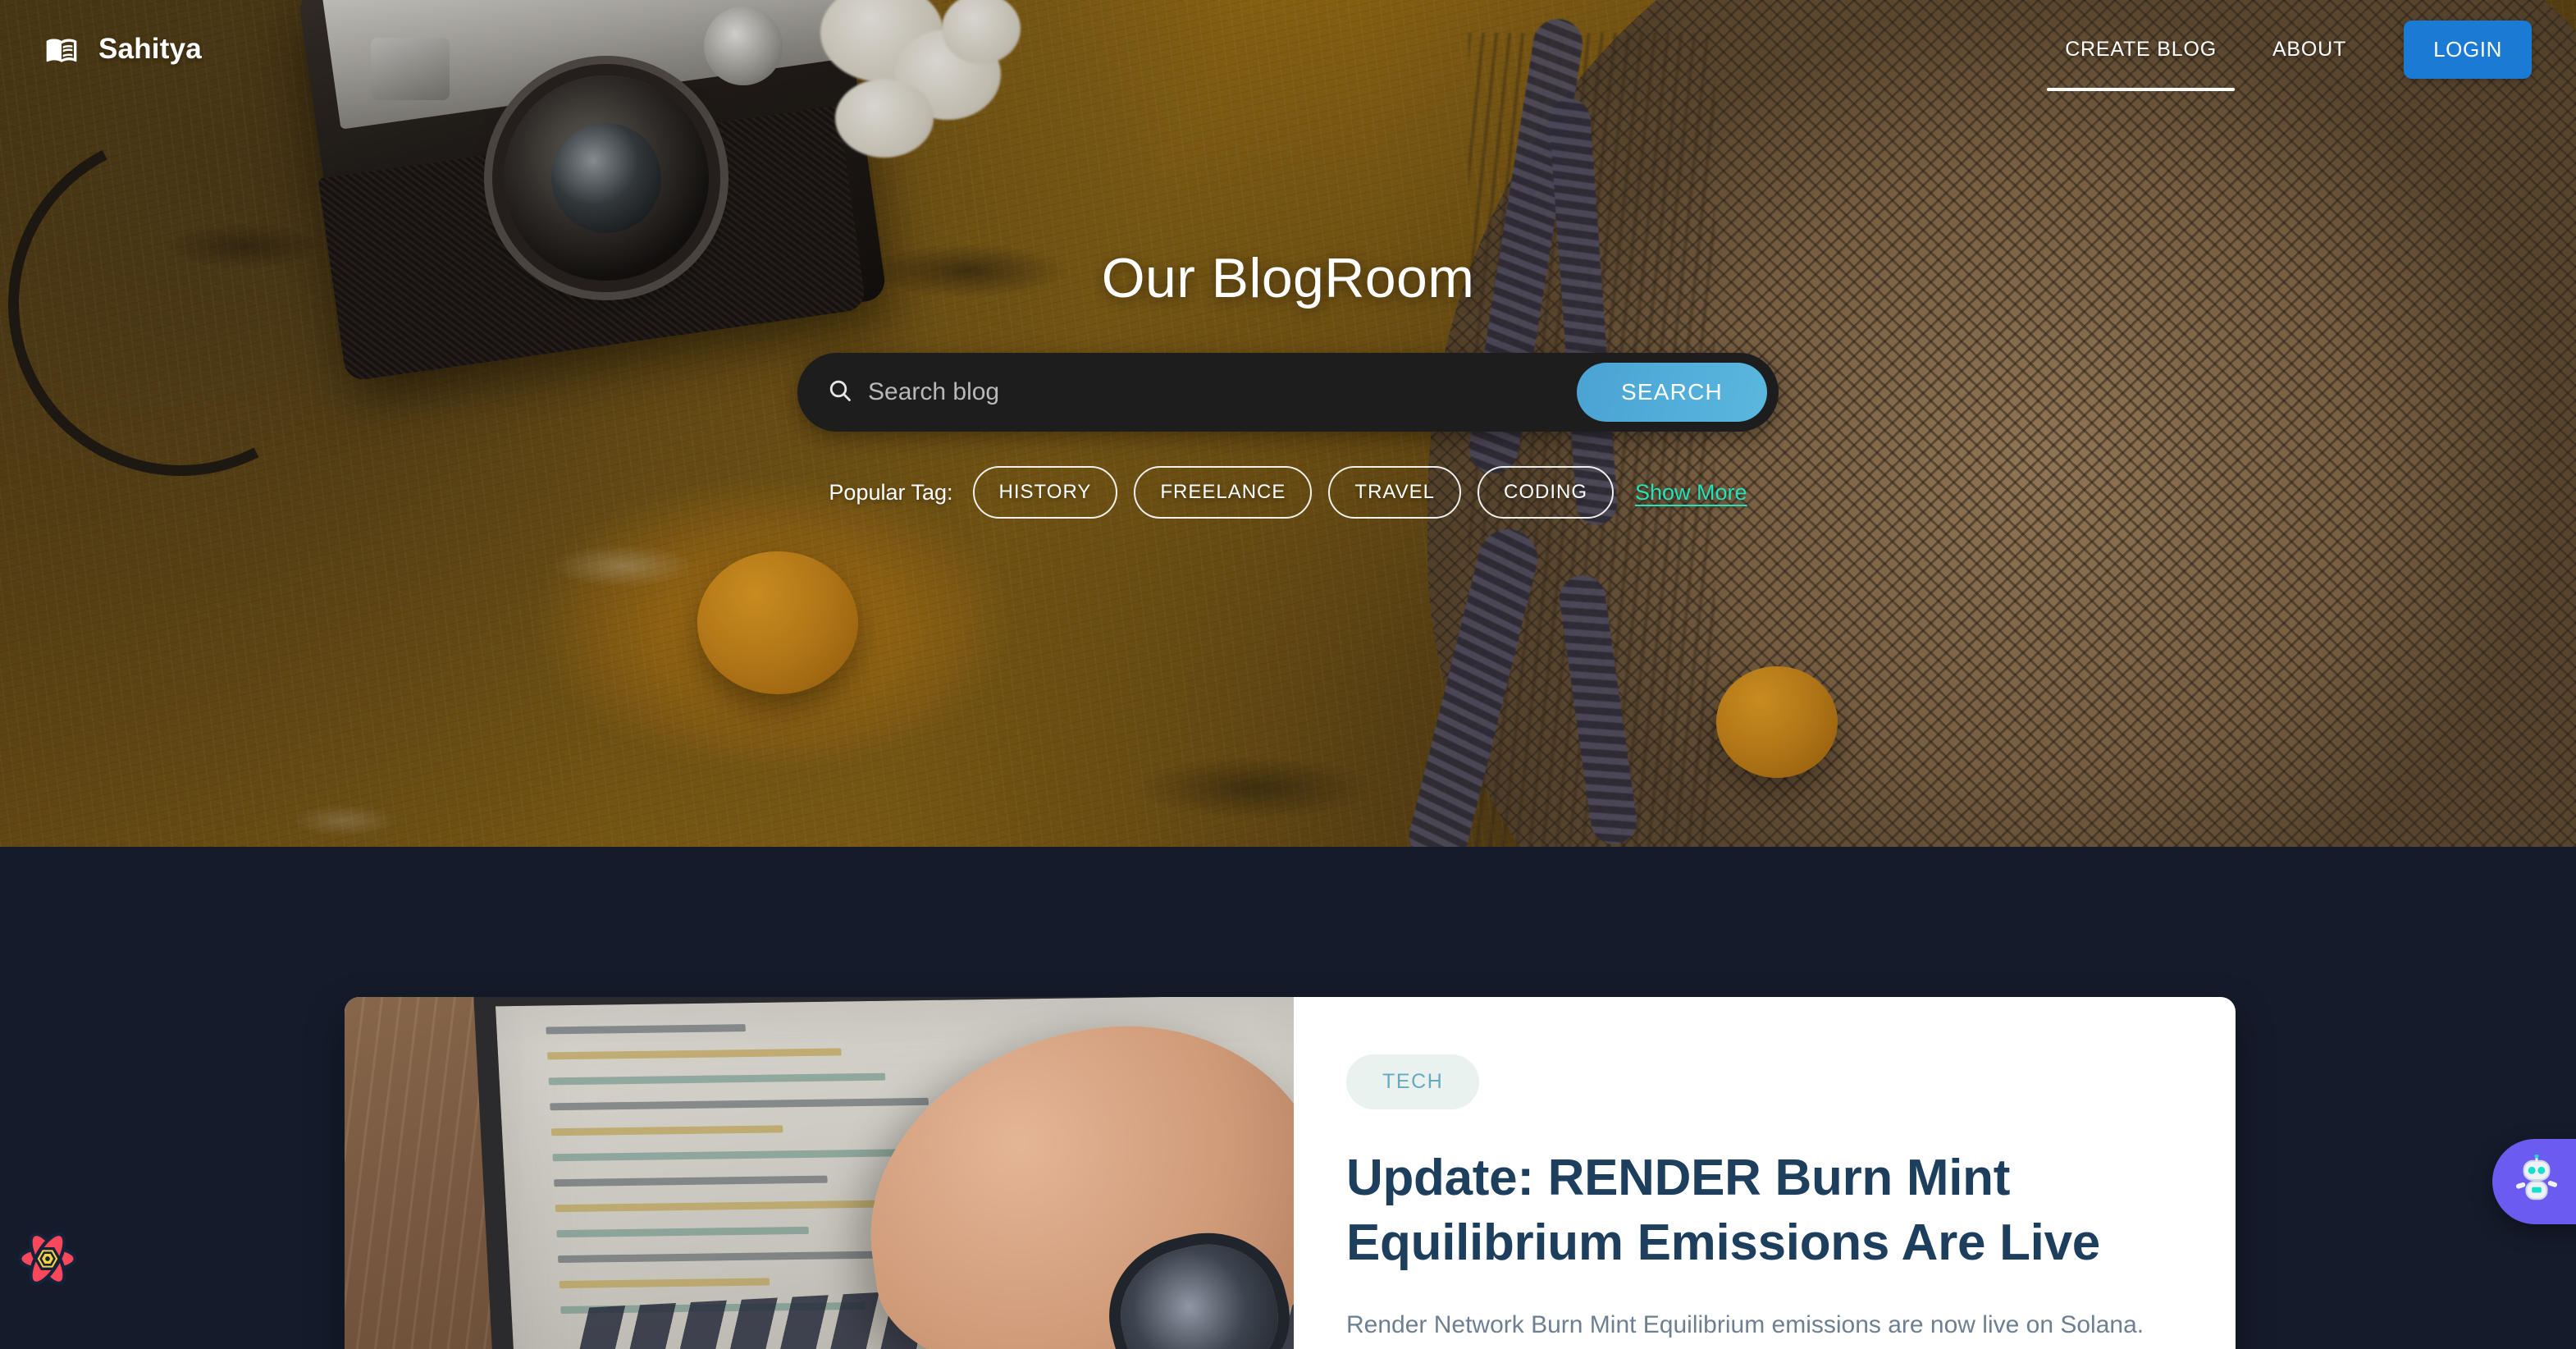 The image size is (2576, 1349). Describe the element at coordinates (1223, 392) in the screenshot. I see `search-input` at that location.